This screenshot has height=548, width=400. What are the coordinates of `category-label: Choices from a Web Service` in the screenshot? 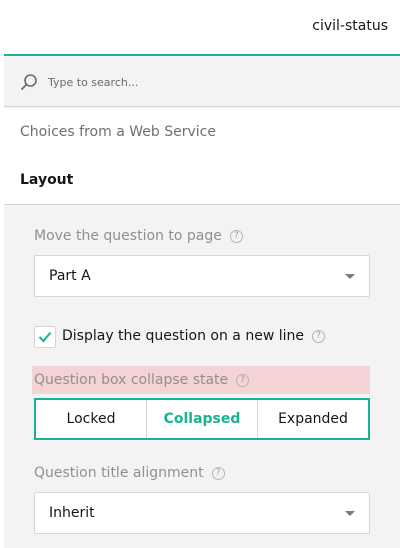 It's located at (118, 132).